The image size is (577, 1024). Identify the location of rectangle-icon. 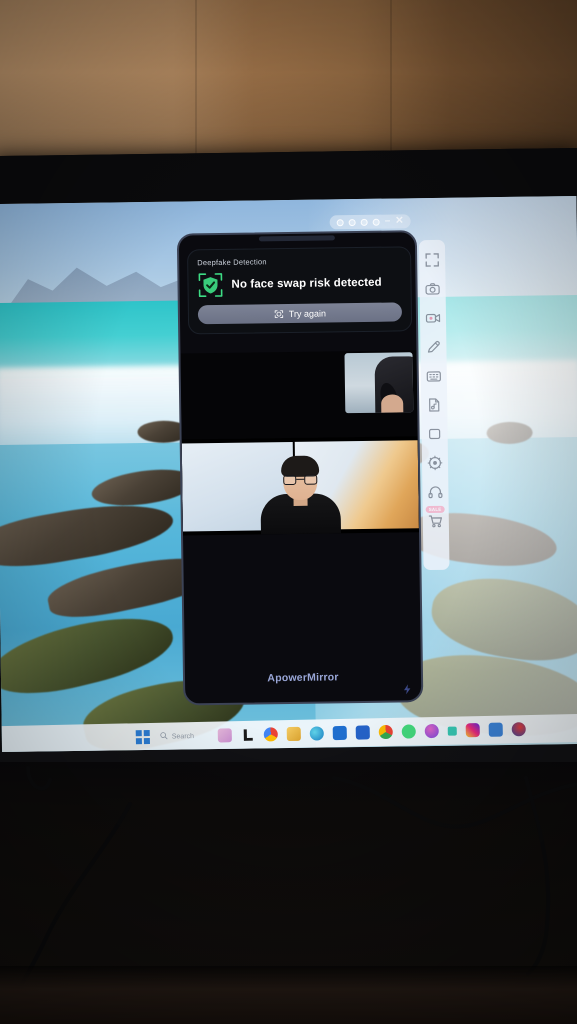
(435, 434).